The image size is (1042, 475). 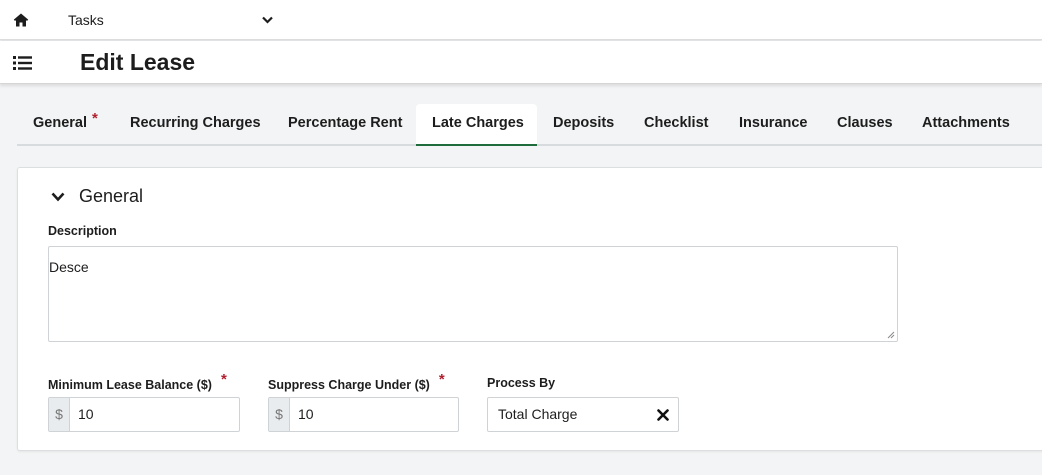 What do you see at coordinates (111, 196) in the screenshot?
I see `section-title: General` at bounding box center [111, 196].